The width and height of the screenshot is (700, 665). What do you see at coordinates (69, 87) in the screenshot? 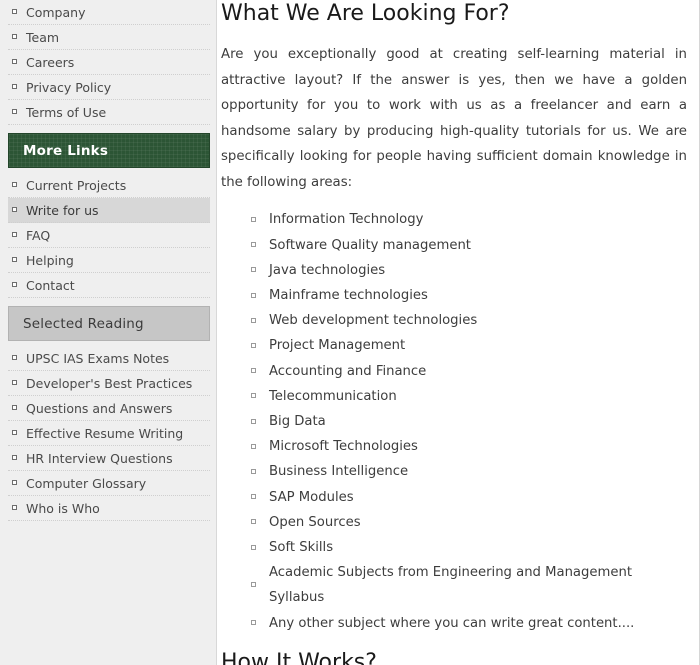
I see `sidebar-item-label: Privacy Policy` at bounding box center [69, 87].